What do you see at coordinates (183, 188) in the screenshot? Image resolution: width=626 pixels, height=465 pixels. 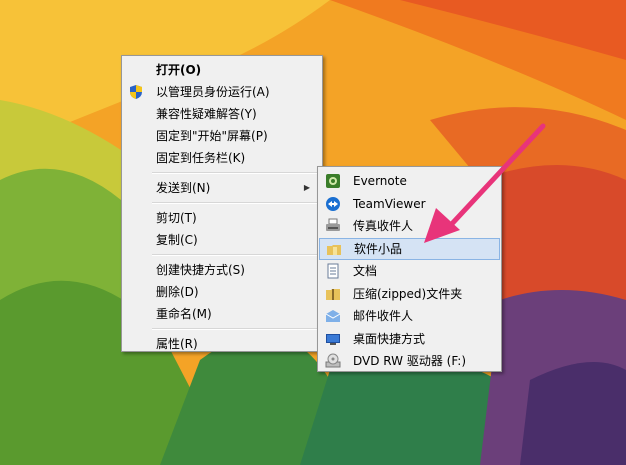 I see `menu-item-label: 发送到(N)` at bounding box center [183, 188].